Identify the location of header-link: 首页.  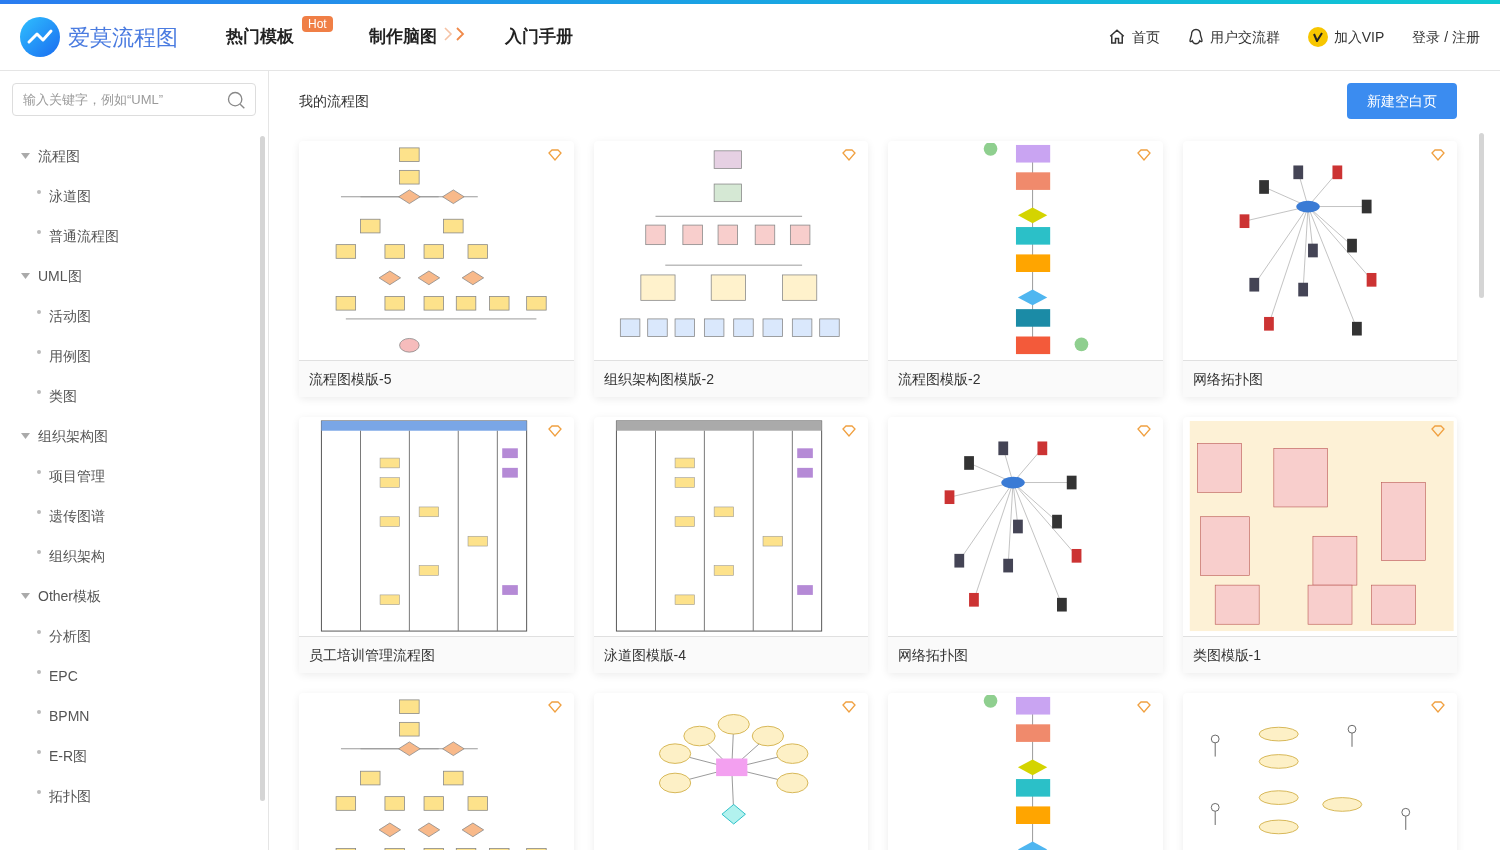
(1133, 37).